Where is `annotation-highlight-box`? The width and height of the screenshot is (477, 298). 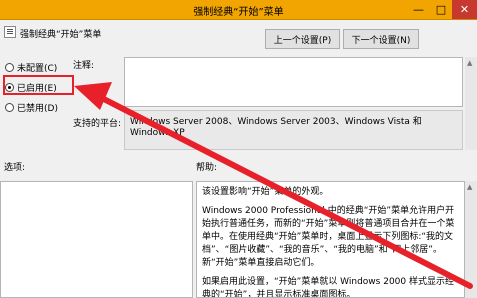
annotation-highlight-box is located at coordinates (38, 85).